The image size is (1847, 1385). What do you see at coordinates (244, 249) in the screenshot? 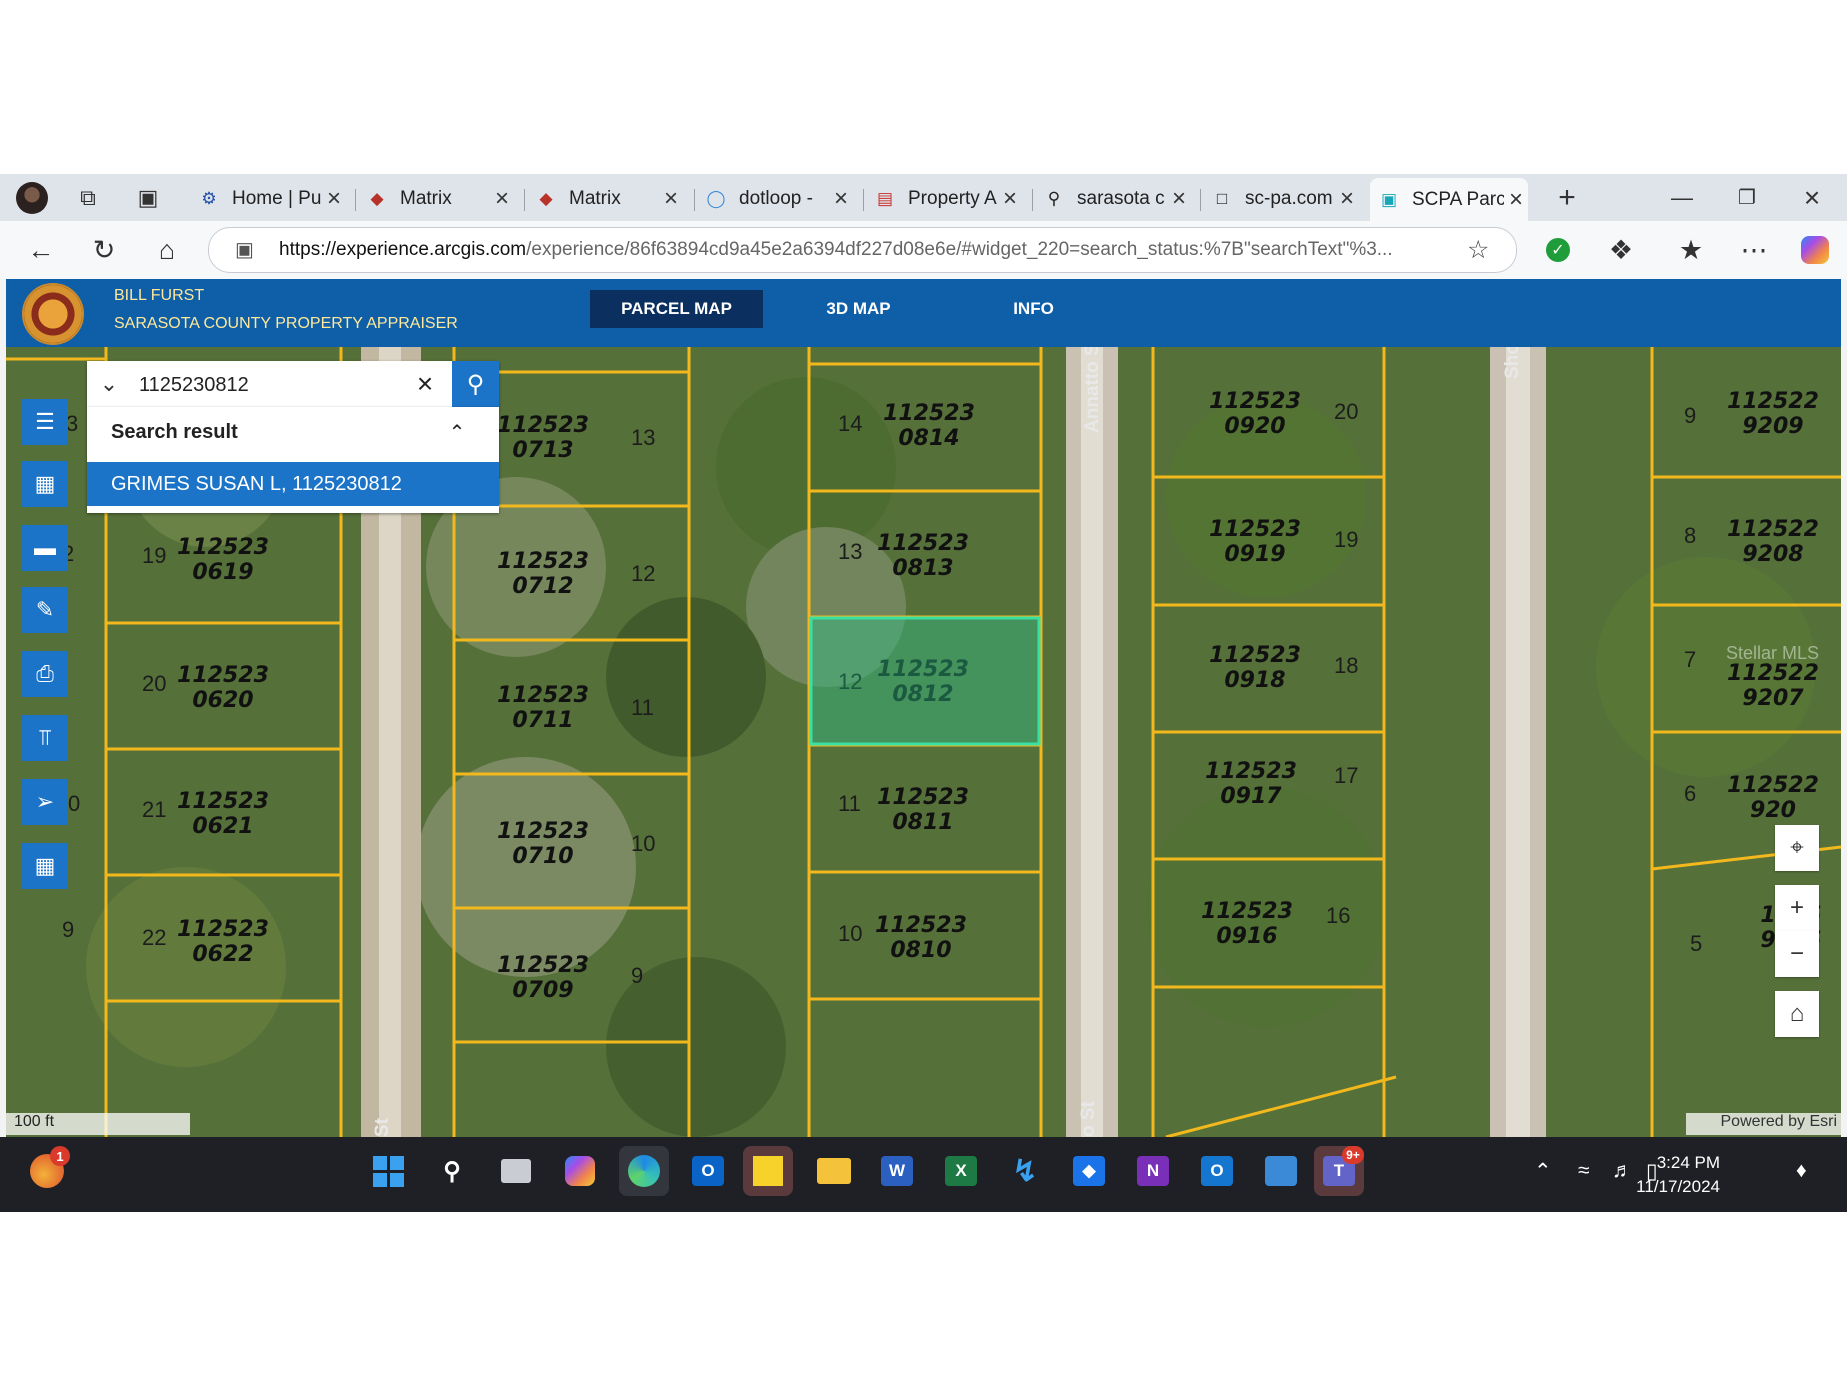
I see `lock-icon: ▣` at bounding box center [244, 249].